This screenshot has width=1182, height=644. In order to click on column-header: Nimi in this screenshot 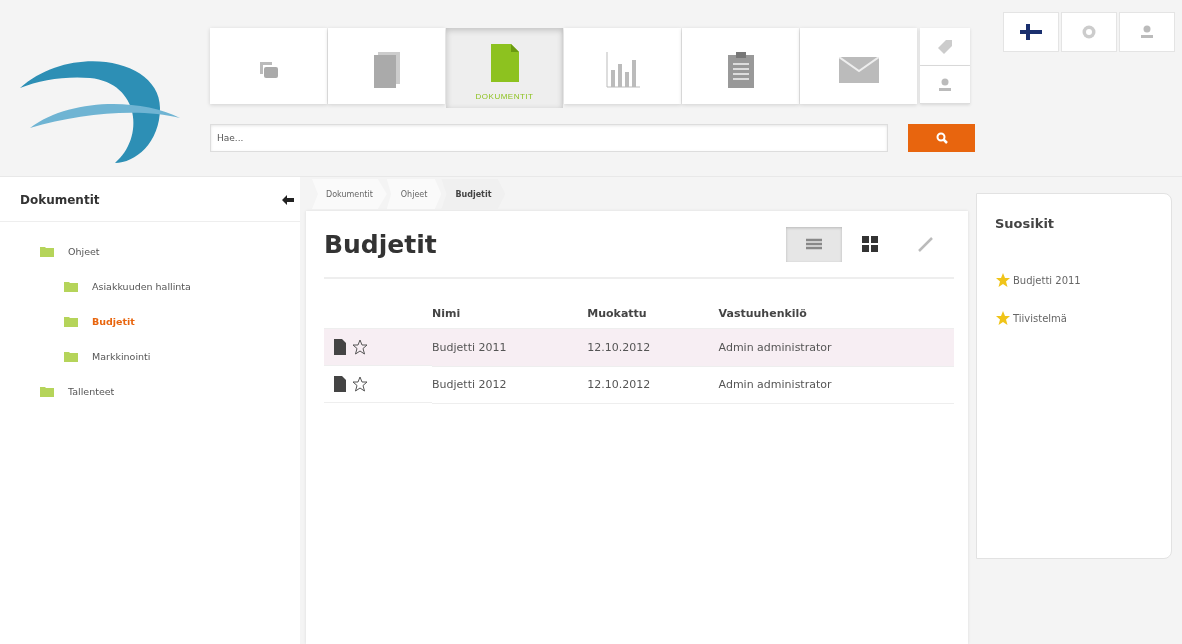, I will do `click(510, 314)`.